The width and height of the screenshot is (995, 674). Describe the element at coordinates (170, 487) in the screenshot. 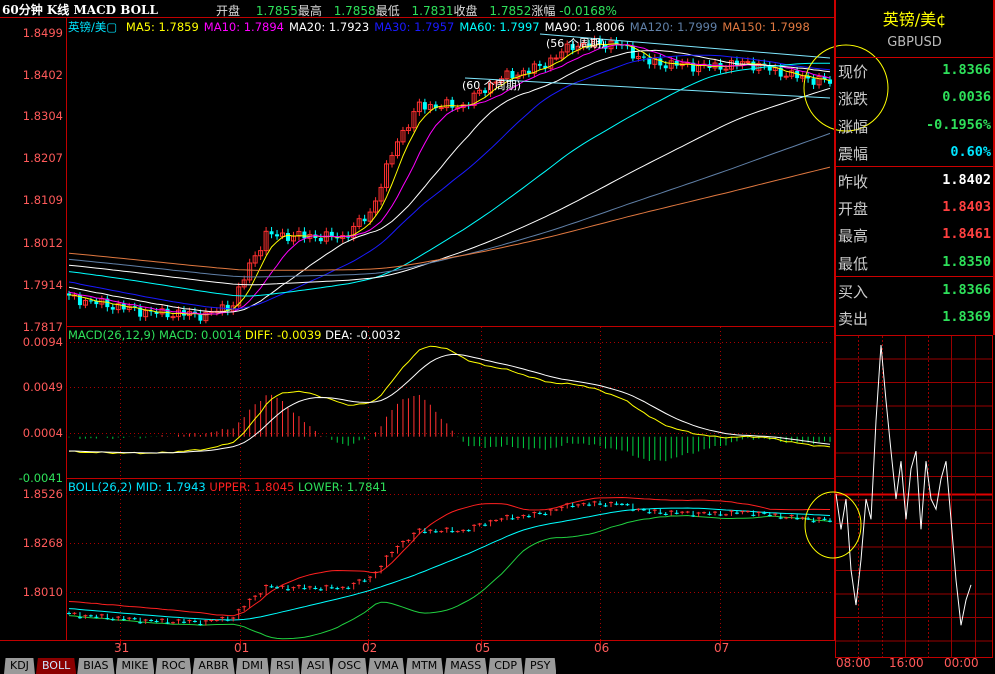

I see `boll-mid: MID: 1.7943` at that location.